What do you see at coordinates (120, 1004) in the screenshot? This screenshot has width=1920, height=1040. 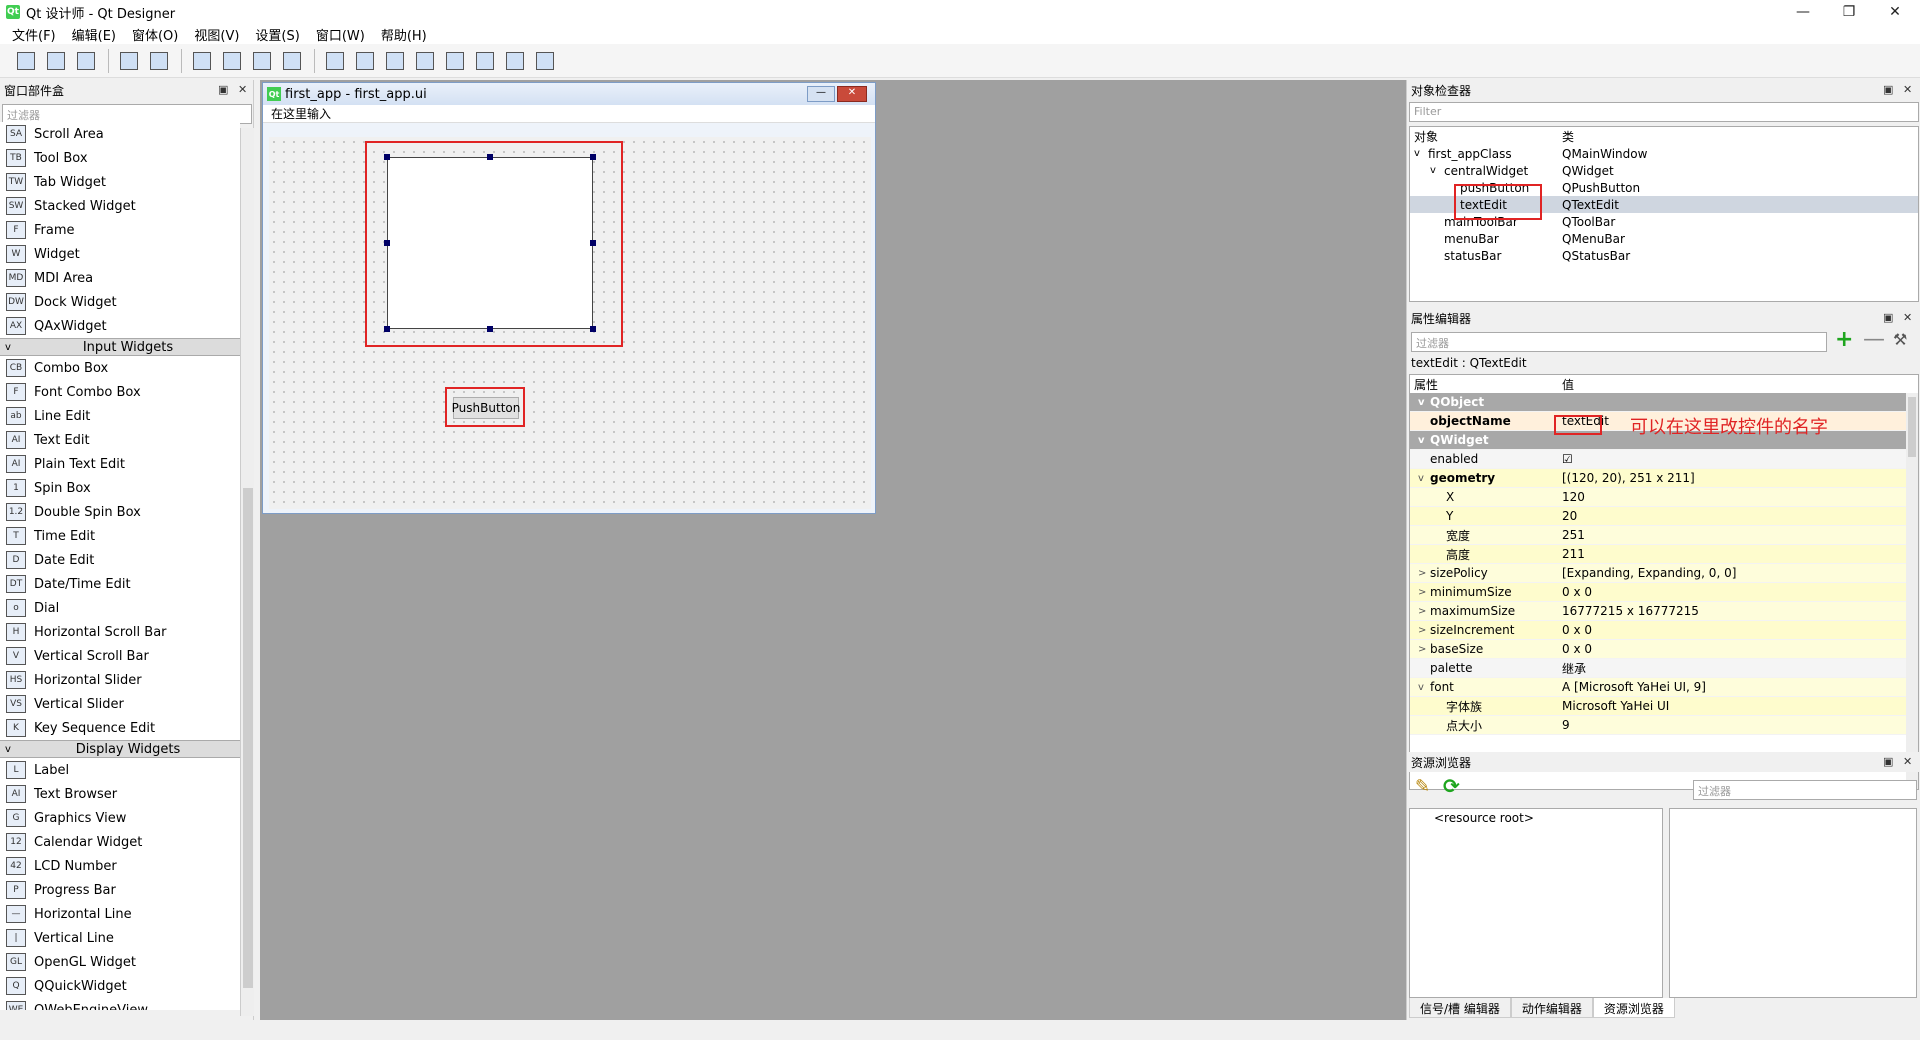 I see `widget-item: WE QWebEngineView` at bounding box center [120, 1004].